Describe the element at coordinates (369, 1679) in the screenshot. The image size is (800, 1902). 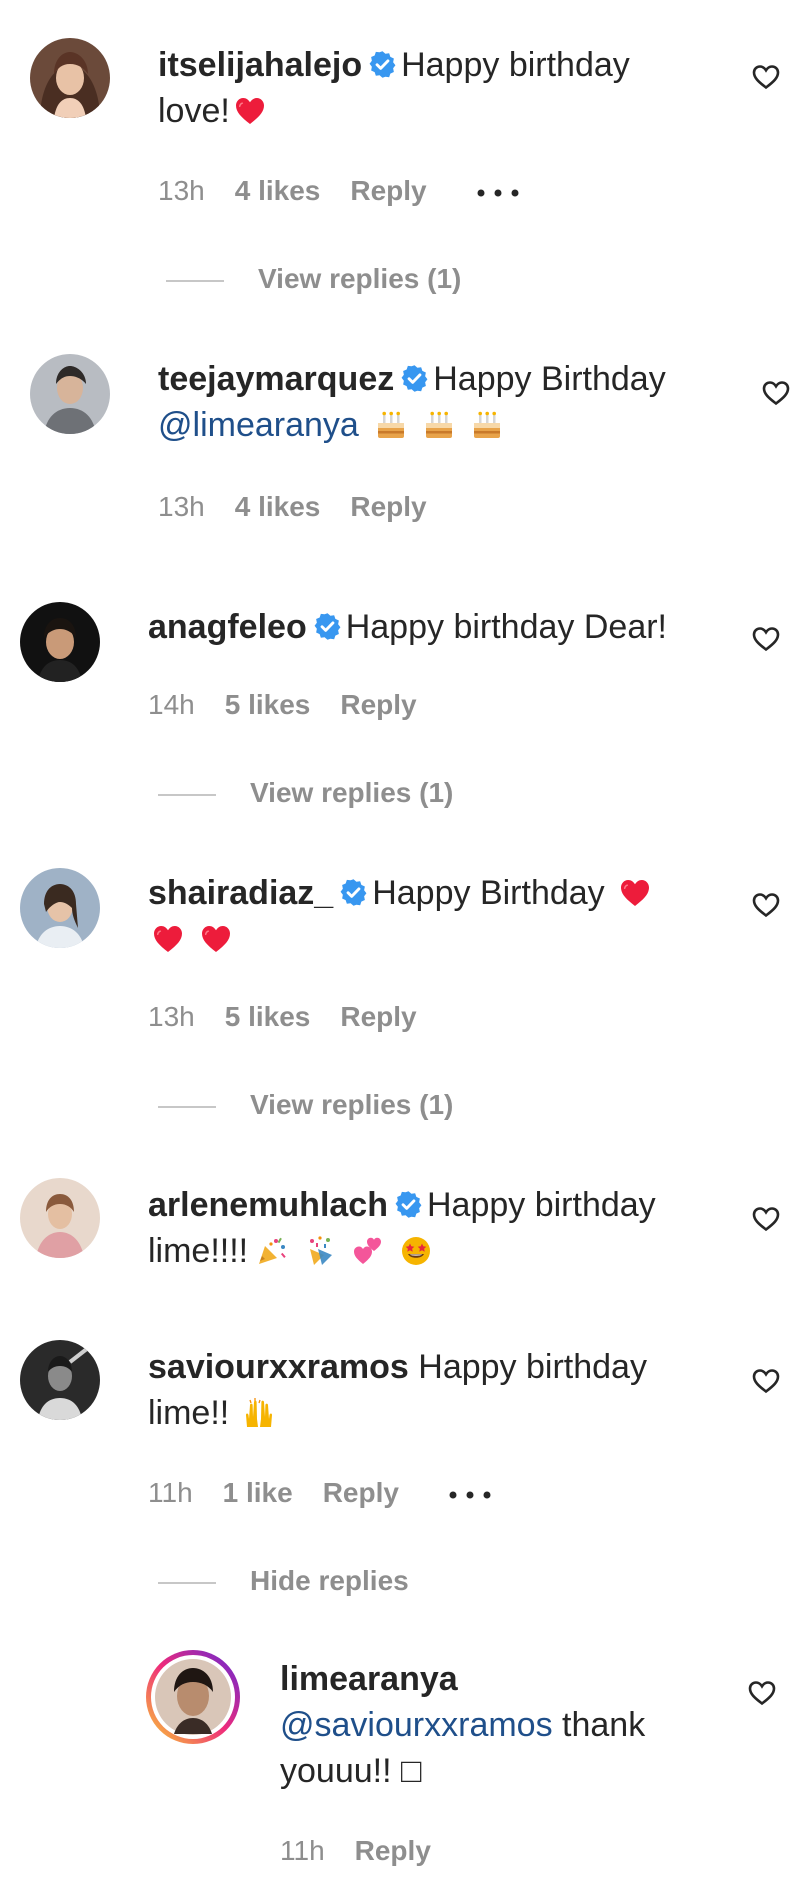
I see `username: limearanya` at that location.